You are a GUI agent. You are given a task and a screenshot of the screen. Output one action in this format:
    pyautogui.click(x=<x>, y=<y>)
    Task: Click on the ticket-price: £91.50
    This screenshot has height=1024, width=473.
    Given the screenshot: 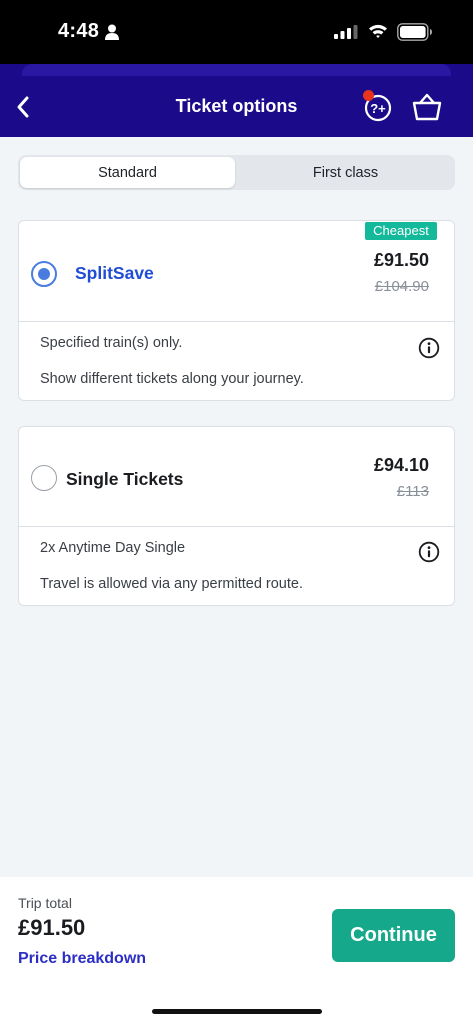 What is the action you would take?
    pyautogui.click(x=401, y=260)
    